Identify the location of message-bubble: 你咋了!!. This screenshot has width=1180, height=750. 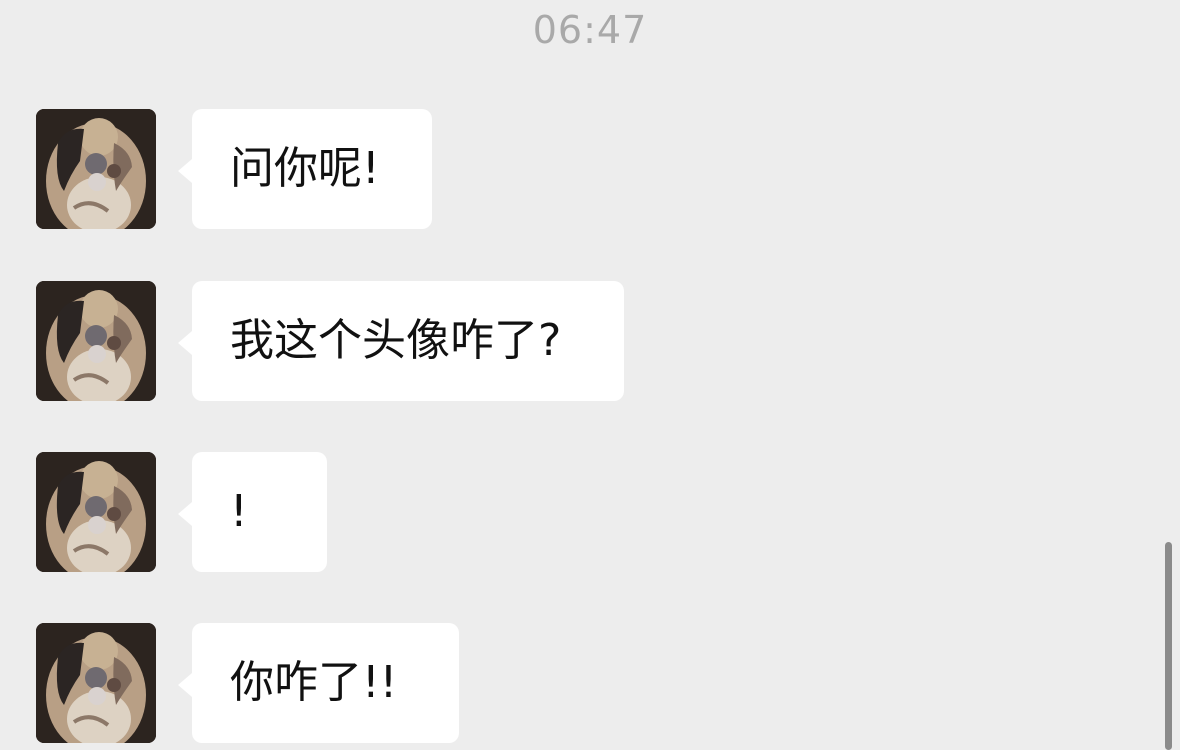
(318, 683).